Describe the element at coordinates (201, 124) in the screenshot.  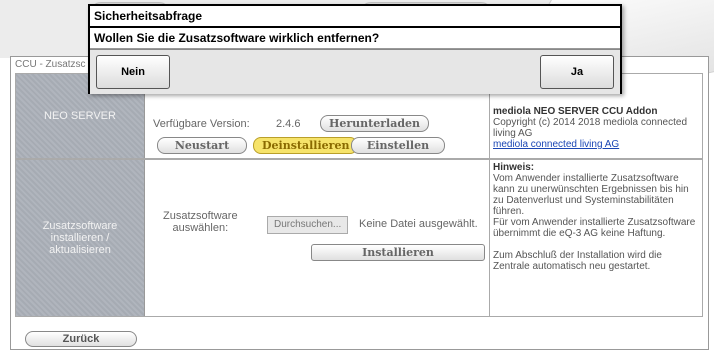
I see `version-label: Verfügbare Version:` at that location.